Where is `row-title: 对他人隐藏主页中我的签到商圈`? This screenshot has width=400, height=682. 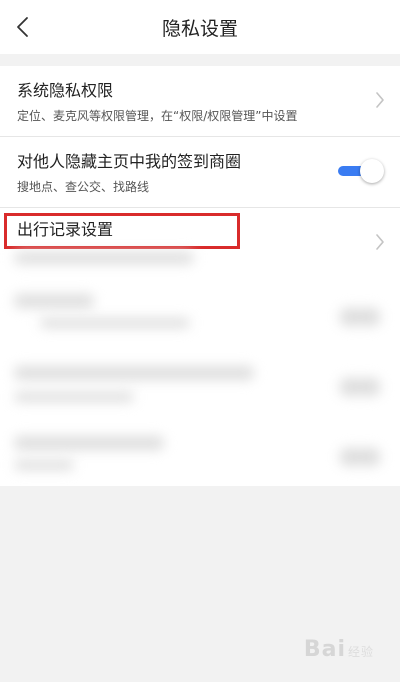 row-title: 对他人隐藏主页中我的签到商圈 is located at coordinates (129, 161).